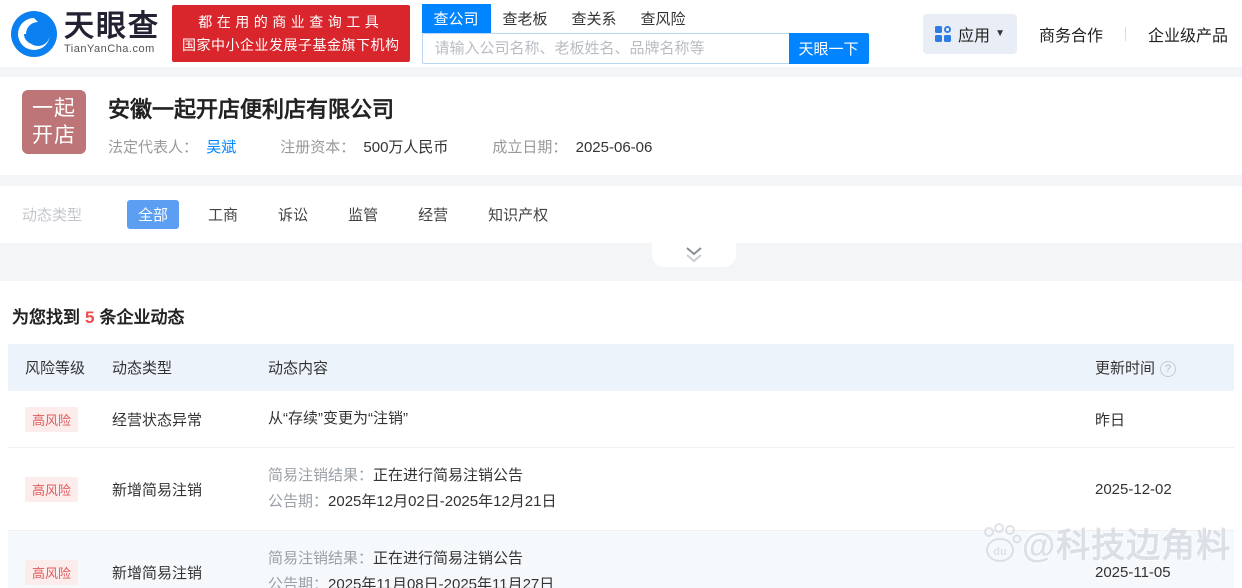  Describe the element at coordinates (223, 214) in the screenshot. I see `filter-tab-business: 工商` at that location.